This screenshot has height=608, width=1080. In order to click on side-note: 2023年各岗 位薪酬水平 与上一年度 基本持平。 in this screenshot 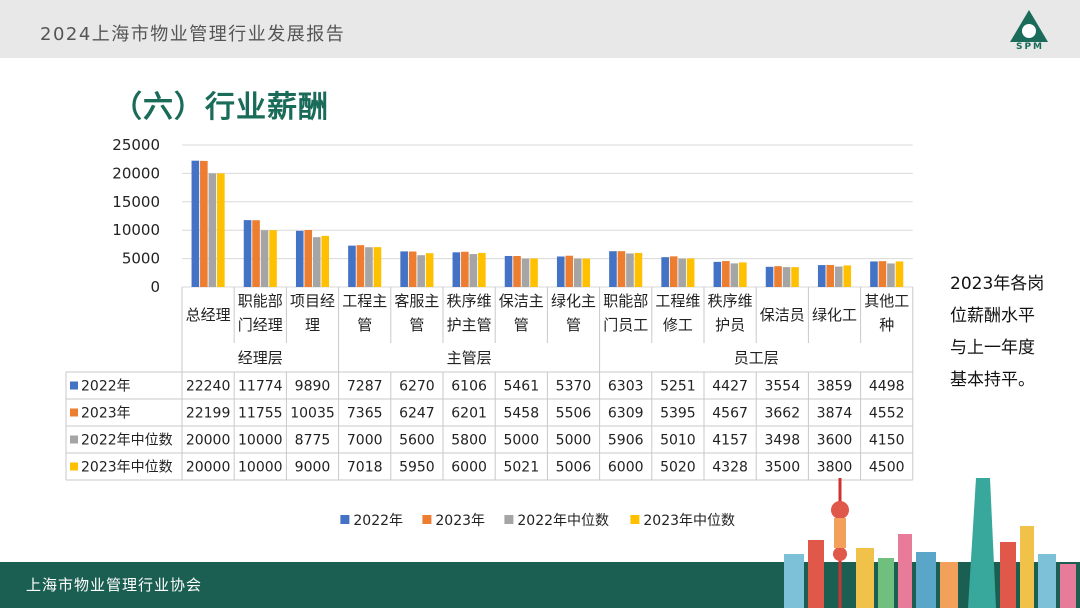, I will do `click(1006, 332)`.